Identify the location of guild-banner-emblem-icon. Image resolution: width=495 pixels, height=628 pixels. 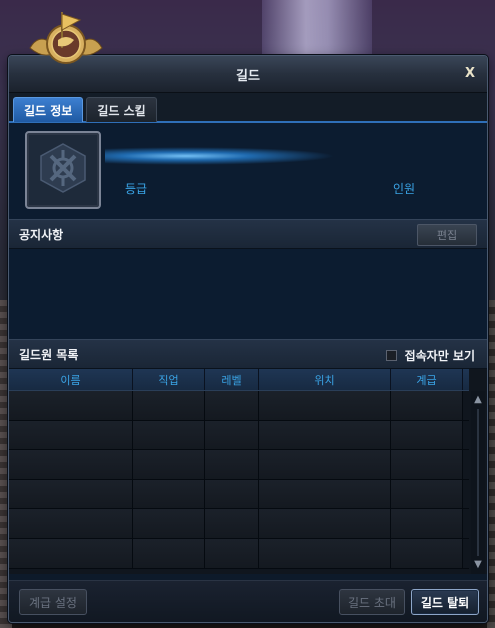
(66, 35).